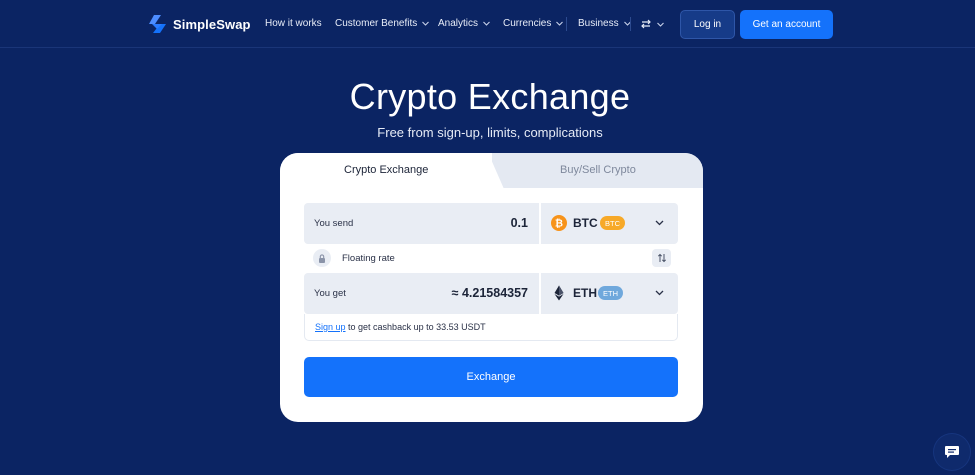 The image size is (975, 475). I want to click on bitcoin-icon: ₿, so click(559, 223).